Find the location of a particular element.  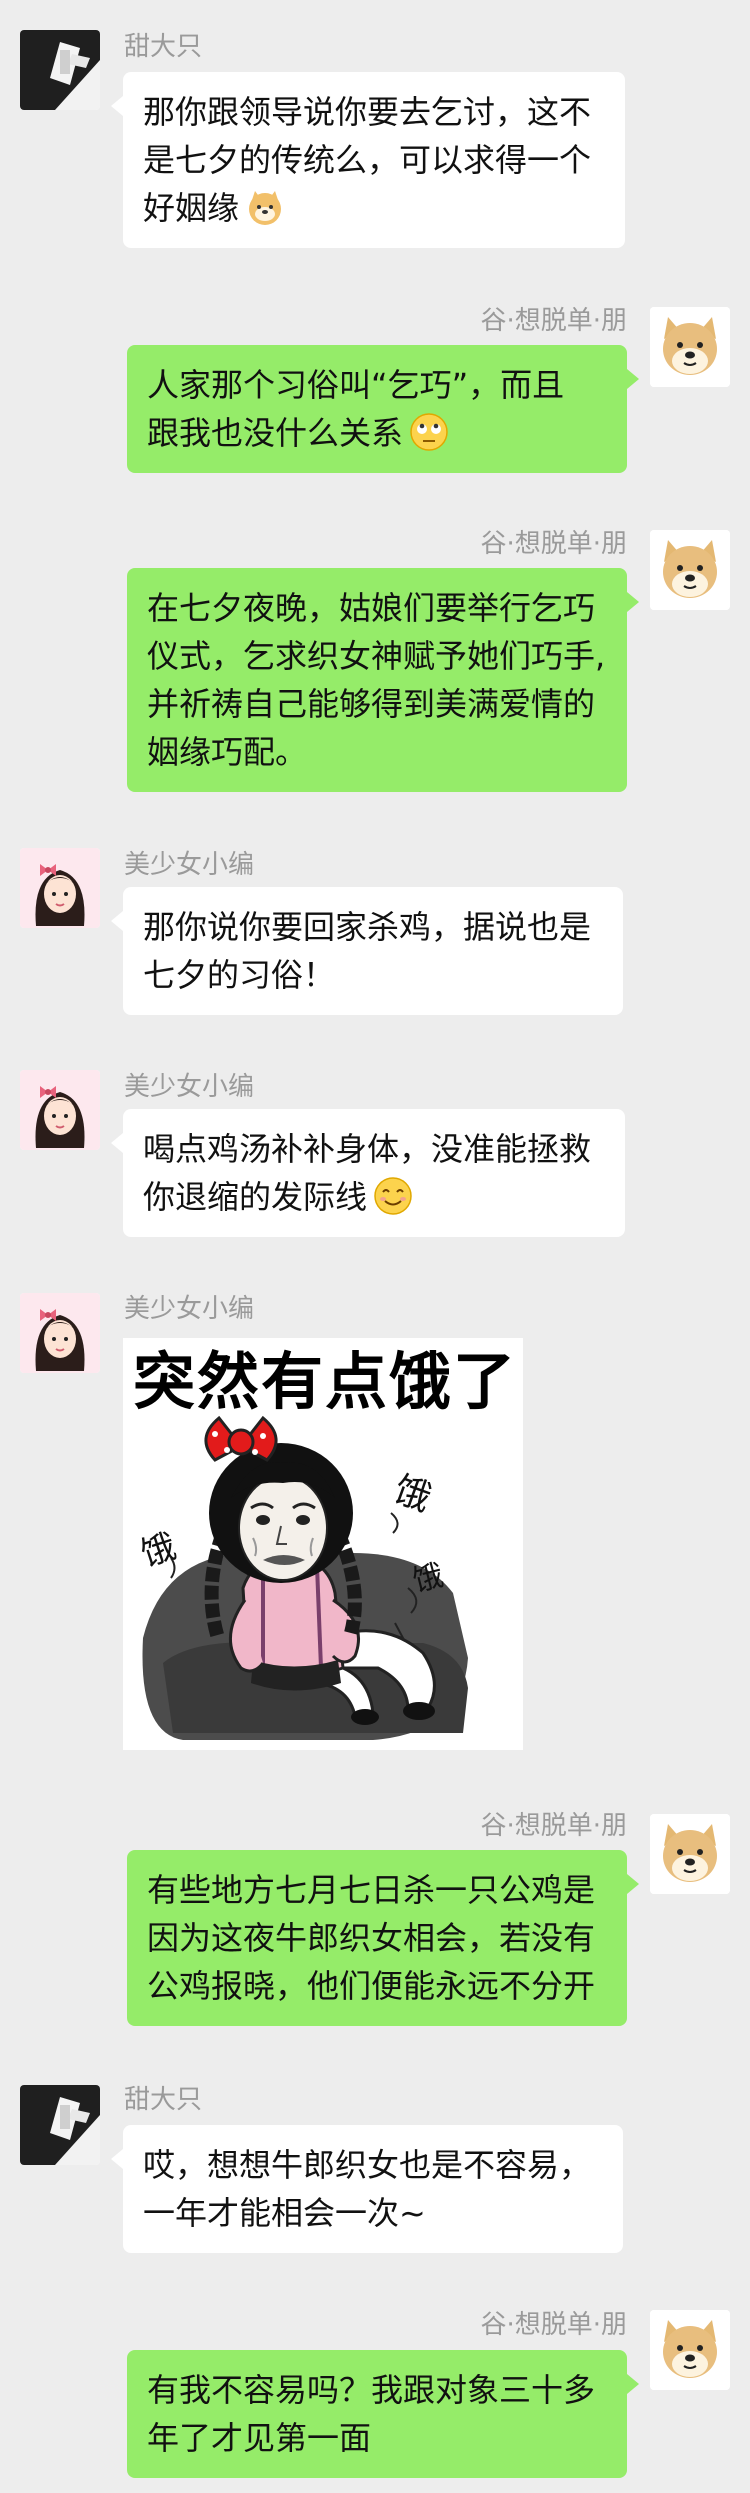

message-bubble: 那你跟领导说你要去乞讨，这不 是七夕的传统么，可以求得一个 好姻缘 is located at coordinates (368, 160).